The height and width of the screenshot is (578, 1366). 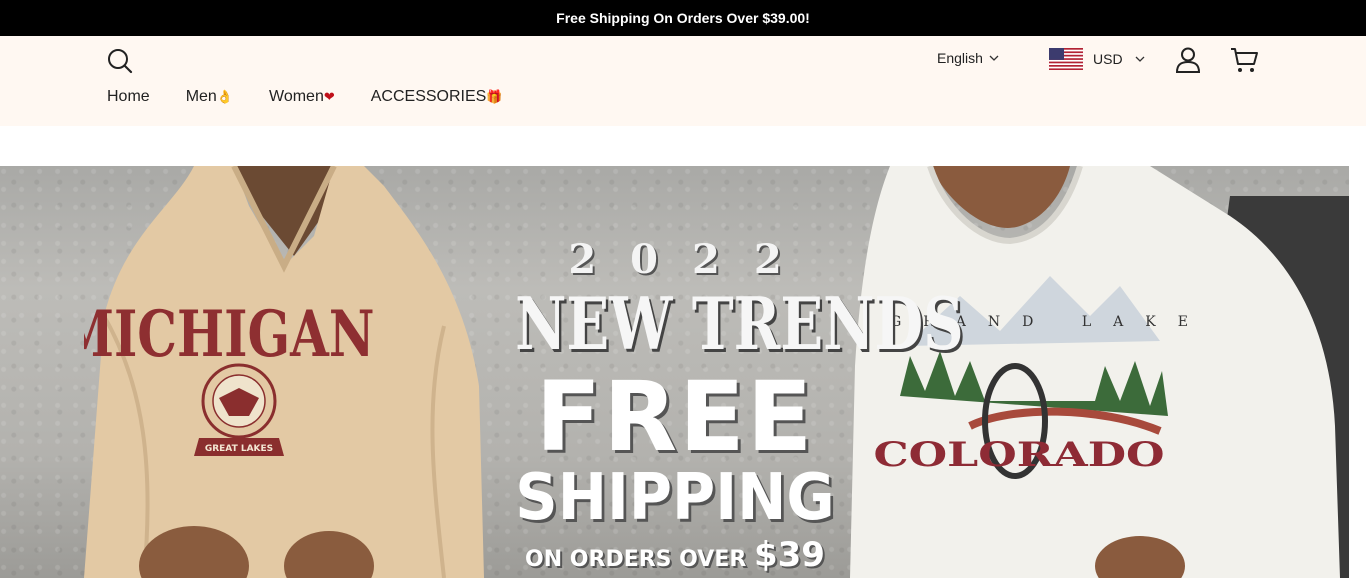 I want to click on nav-men: Men👌, so click(x=209, y=97).